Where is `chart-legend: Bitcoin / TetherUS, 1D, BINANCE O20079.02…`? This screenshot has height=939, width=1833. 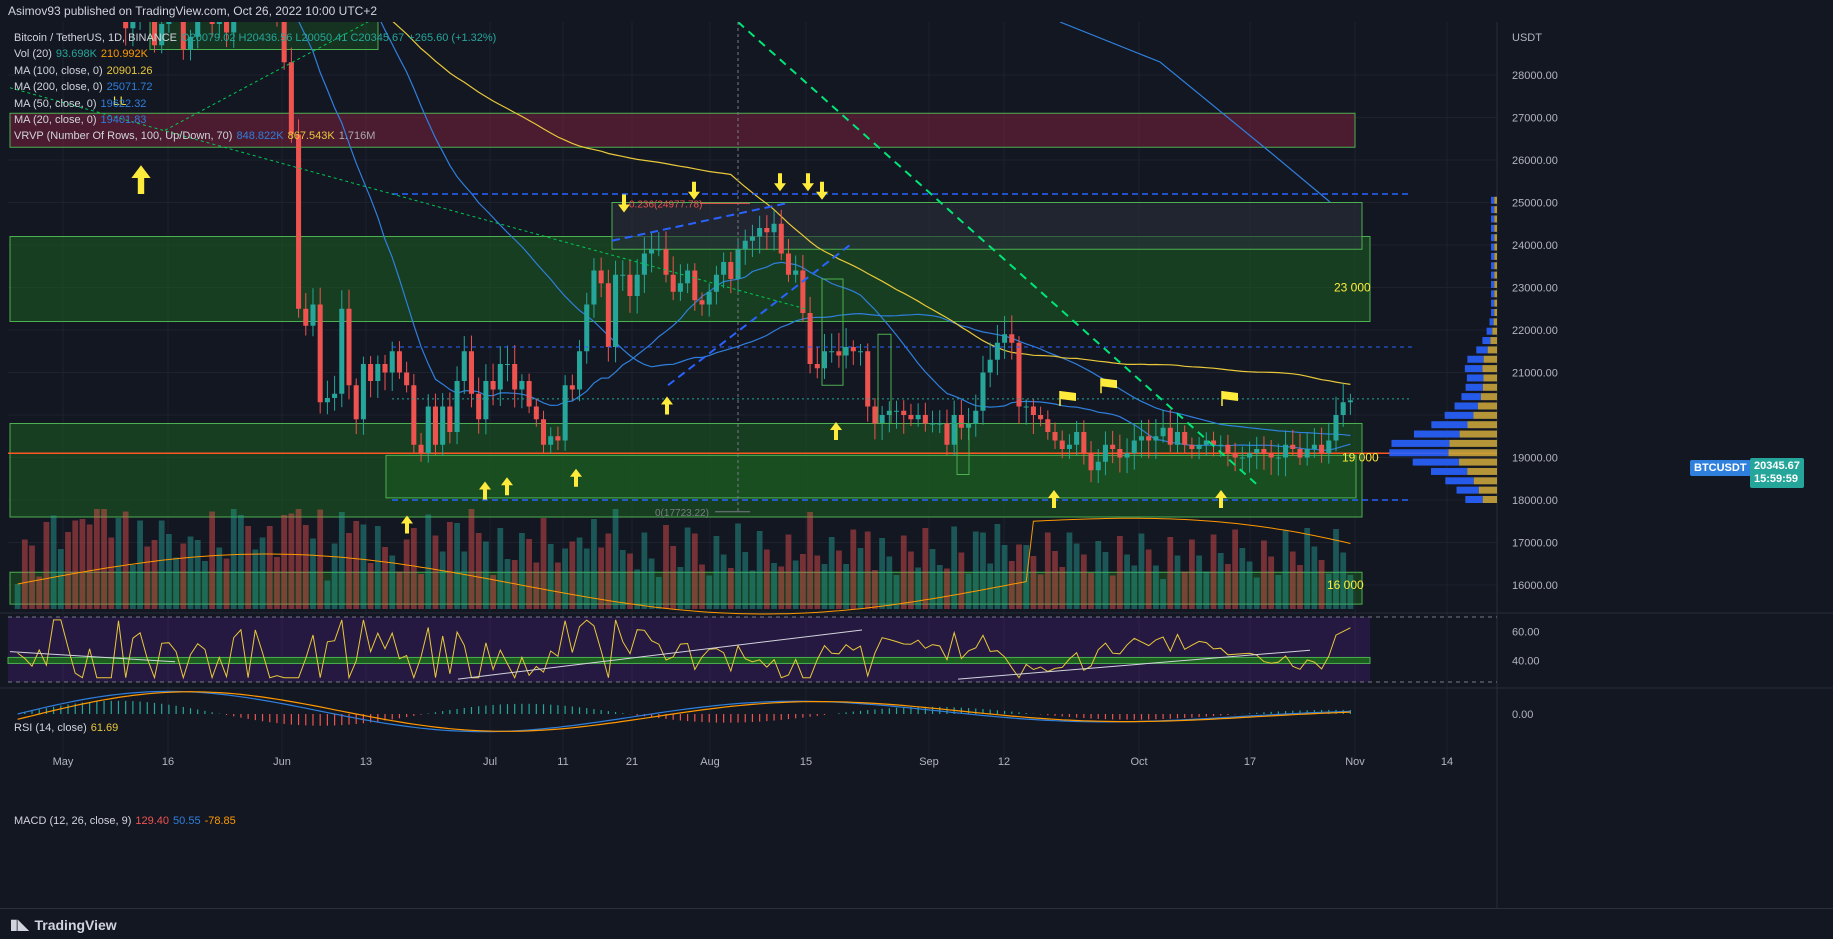 chart-legend: Bitcoin / TetherUS, 1D, BINANCE O20079.02… is located at coordinates (257, 87).